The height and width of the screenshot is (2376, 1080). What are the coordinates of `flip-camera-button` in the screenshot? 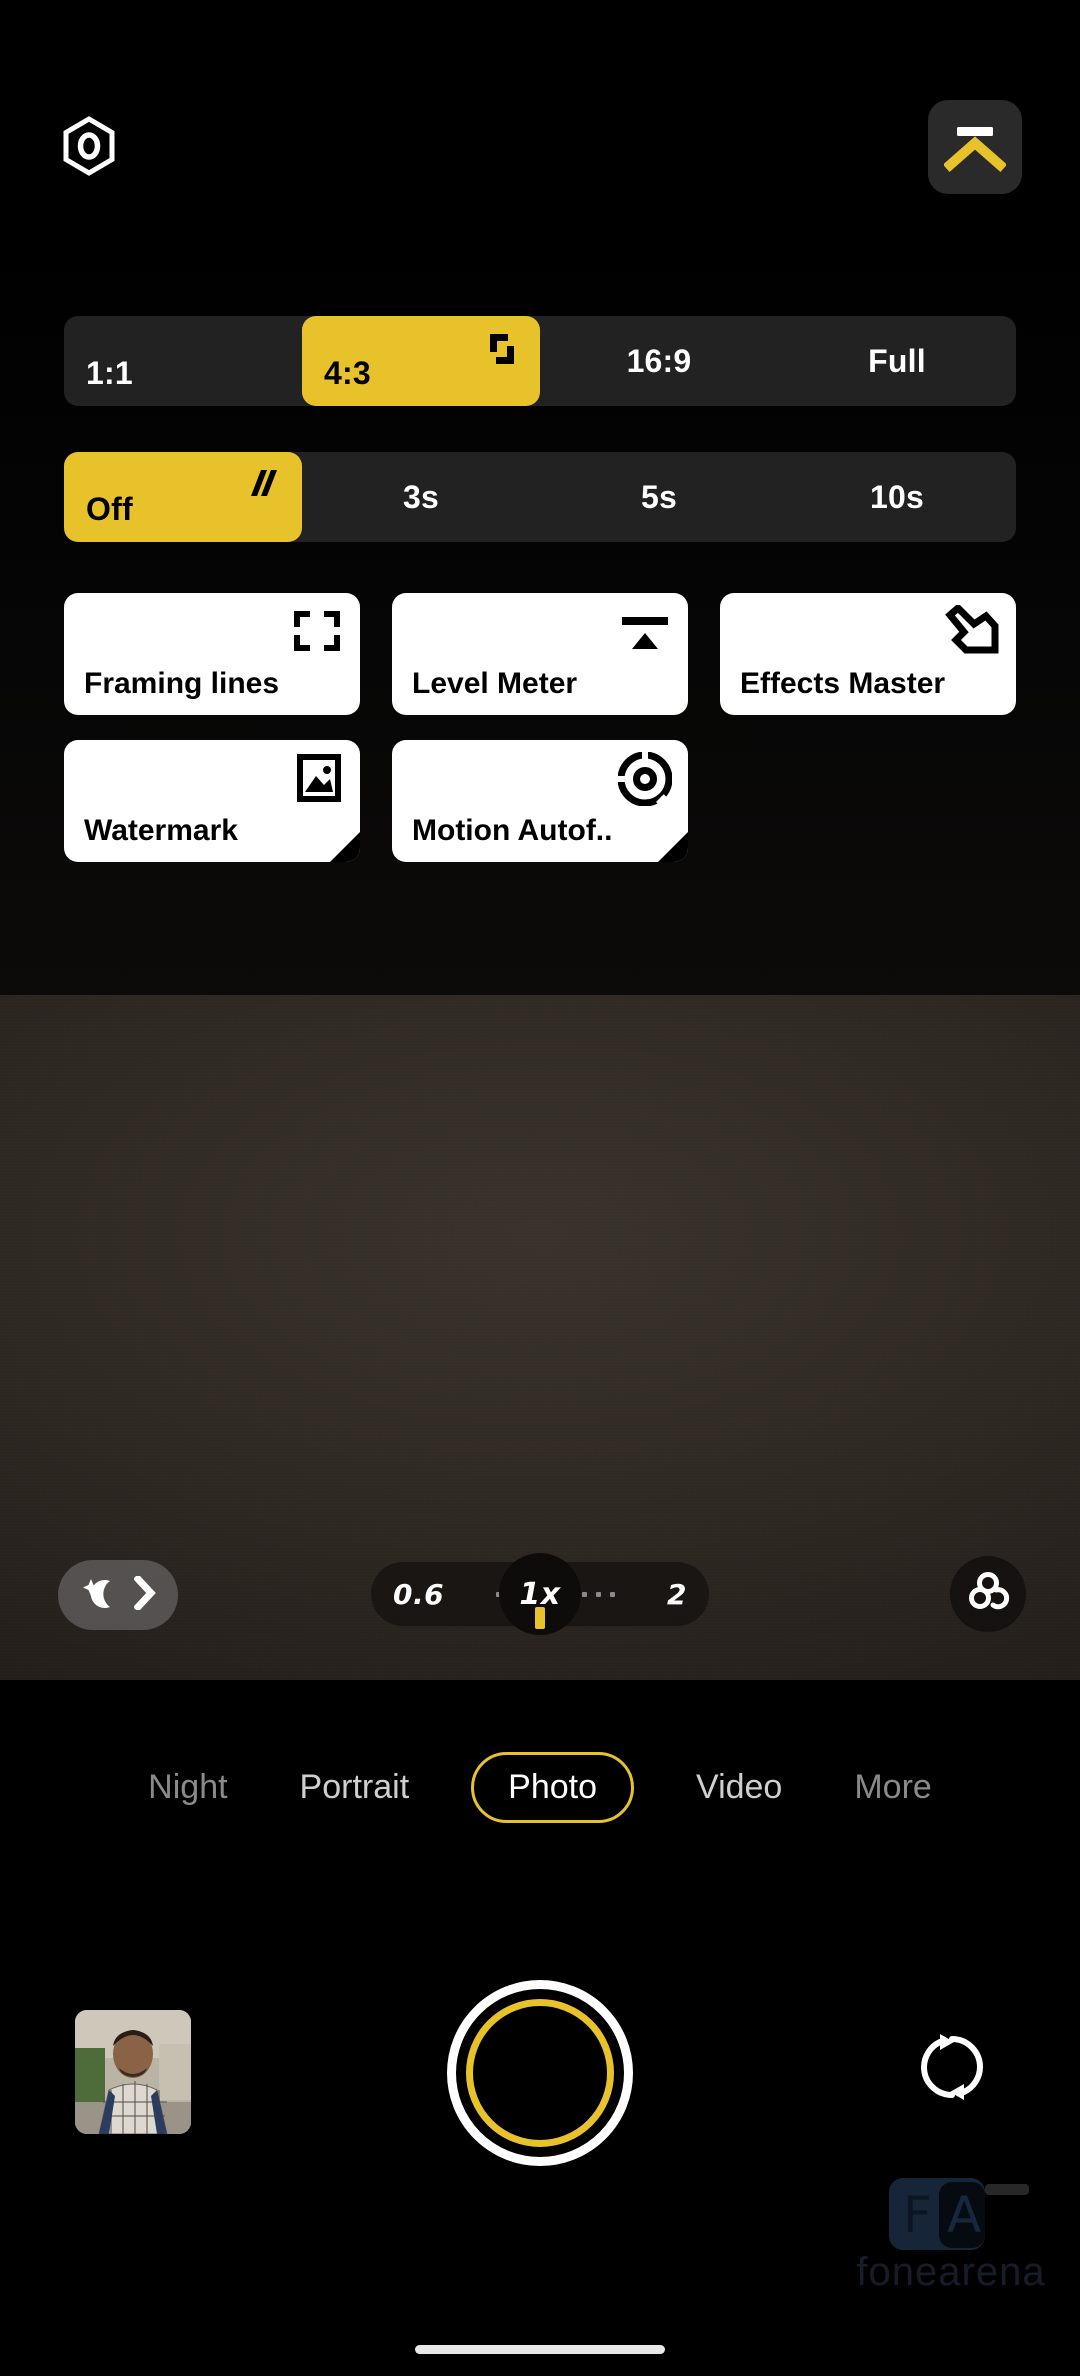 It's located at (952, 2069).